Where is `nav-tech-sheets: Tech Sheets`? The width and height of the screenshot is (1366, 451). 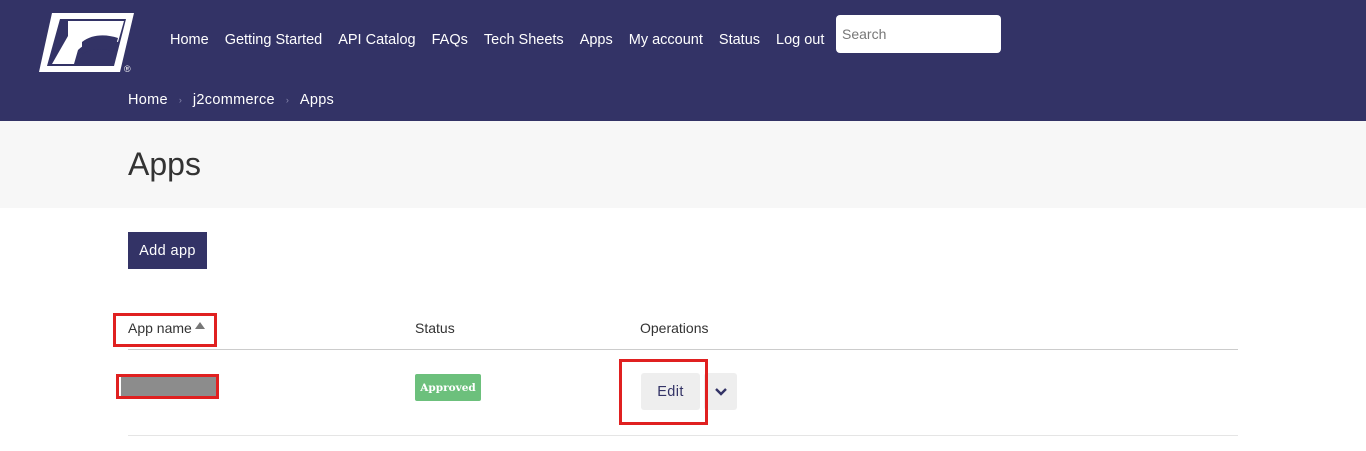 nav-tech-sheets: Tech Sheets is located at coordinates (524, 40).